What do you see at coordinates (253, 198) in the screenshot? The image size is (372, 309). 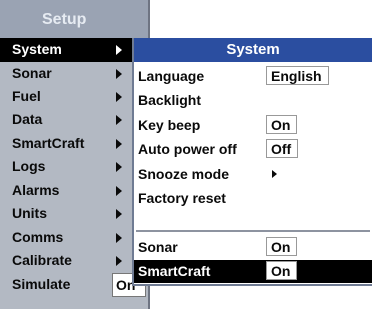 I see `system-item-factory-reset: Factory reset` at bounding box center [253, 198].